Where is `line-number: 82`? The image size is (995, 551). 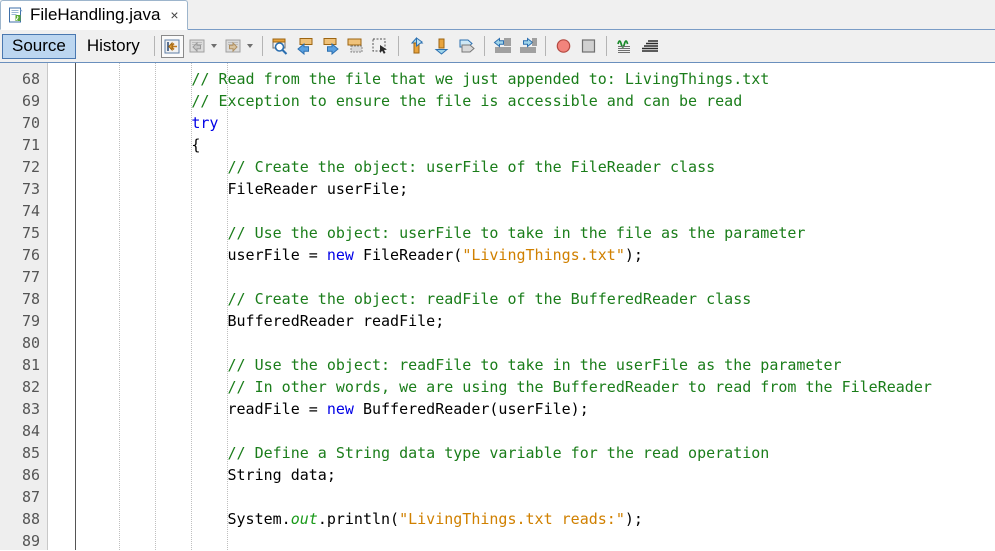
line-number: 82 is located at coordinates (30, 387).